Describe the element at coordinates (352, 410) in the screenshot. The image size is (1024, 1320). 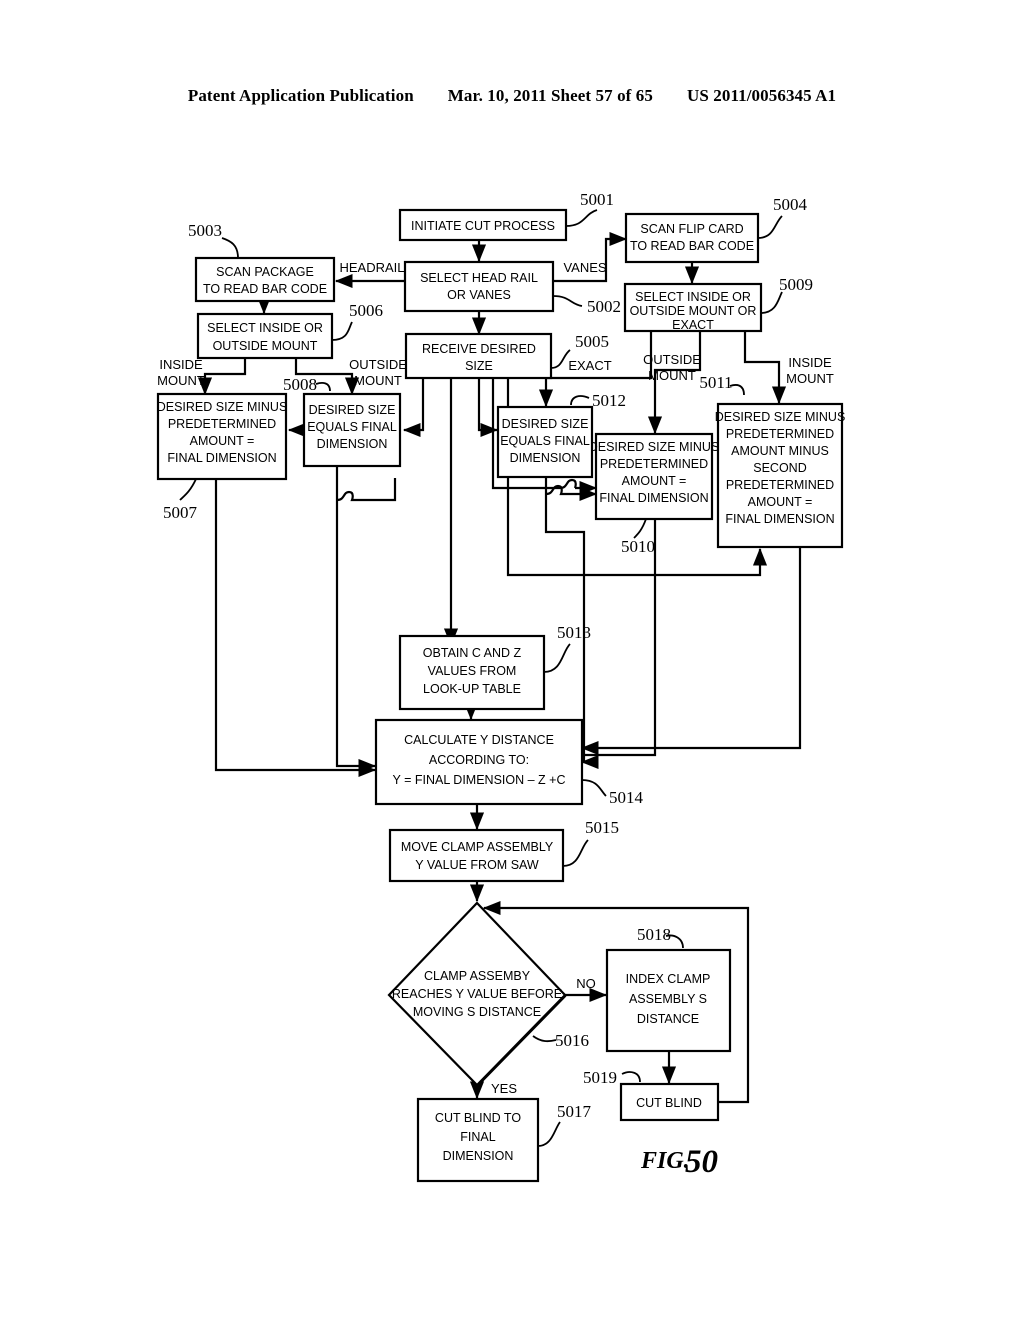
I see `node-5008-line-0: DESIRED SIZE` at that location.